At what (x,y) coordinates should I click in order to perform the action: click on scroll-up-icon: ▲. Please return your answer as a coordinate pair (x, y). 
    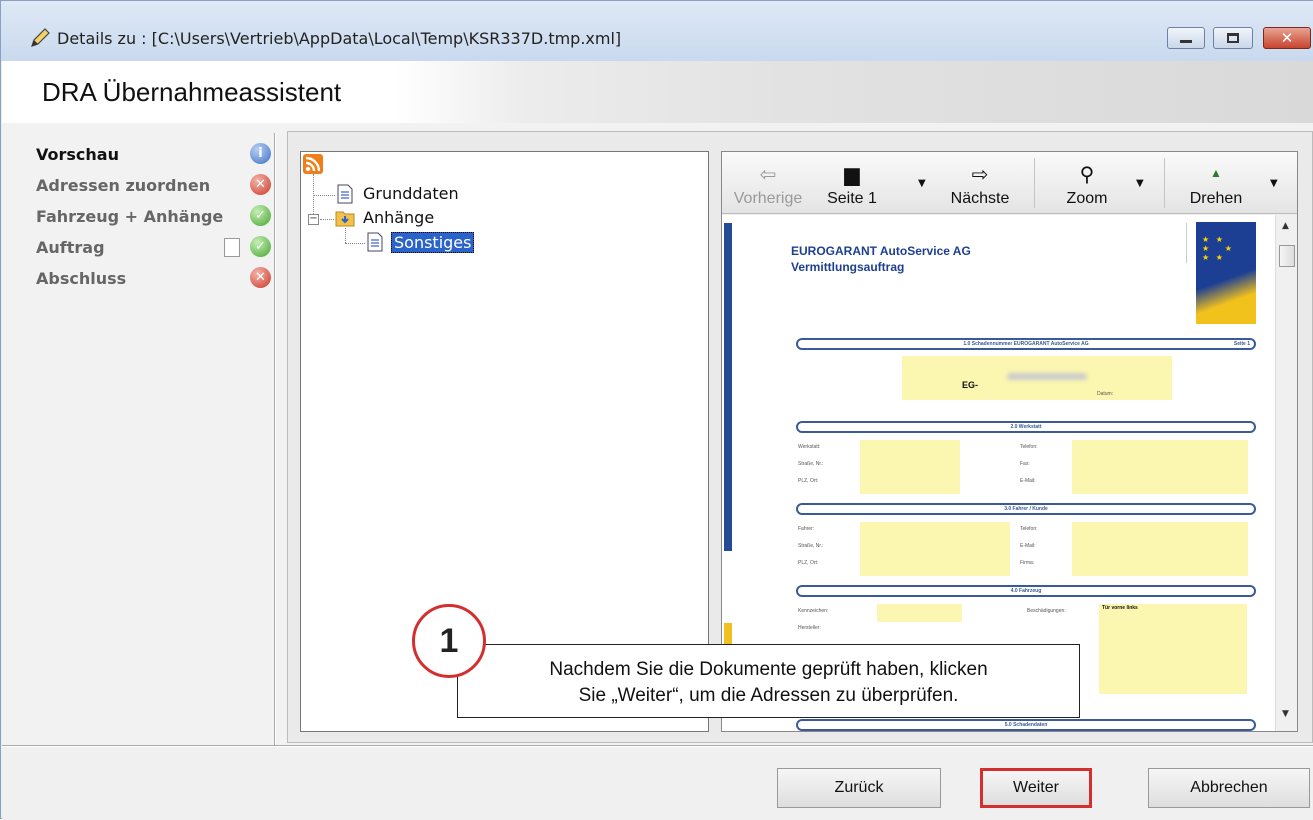
    Looking at the image, I should click on (1285, 226).